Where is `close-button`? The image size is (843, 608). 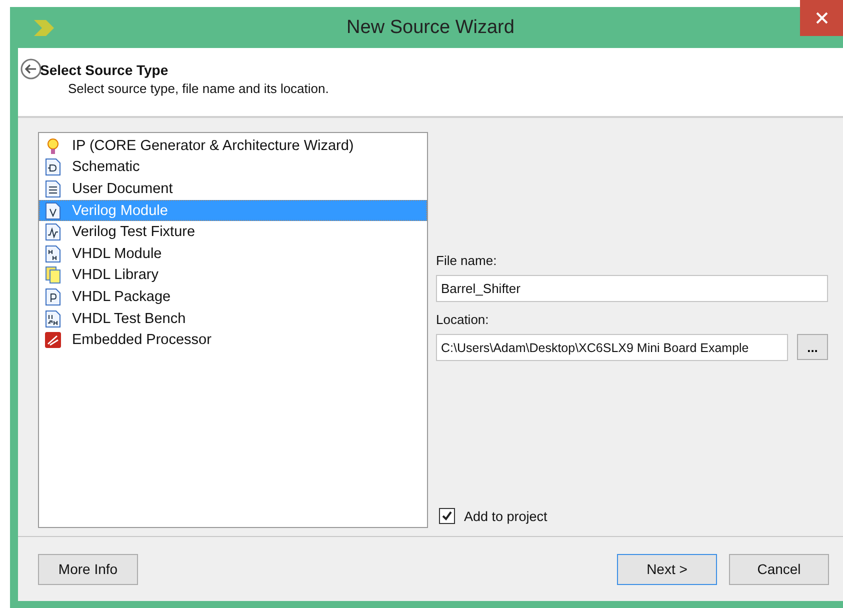 close-button is located at coordinates (821, 18).